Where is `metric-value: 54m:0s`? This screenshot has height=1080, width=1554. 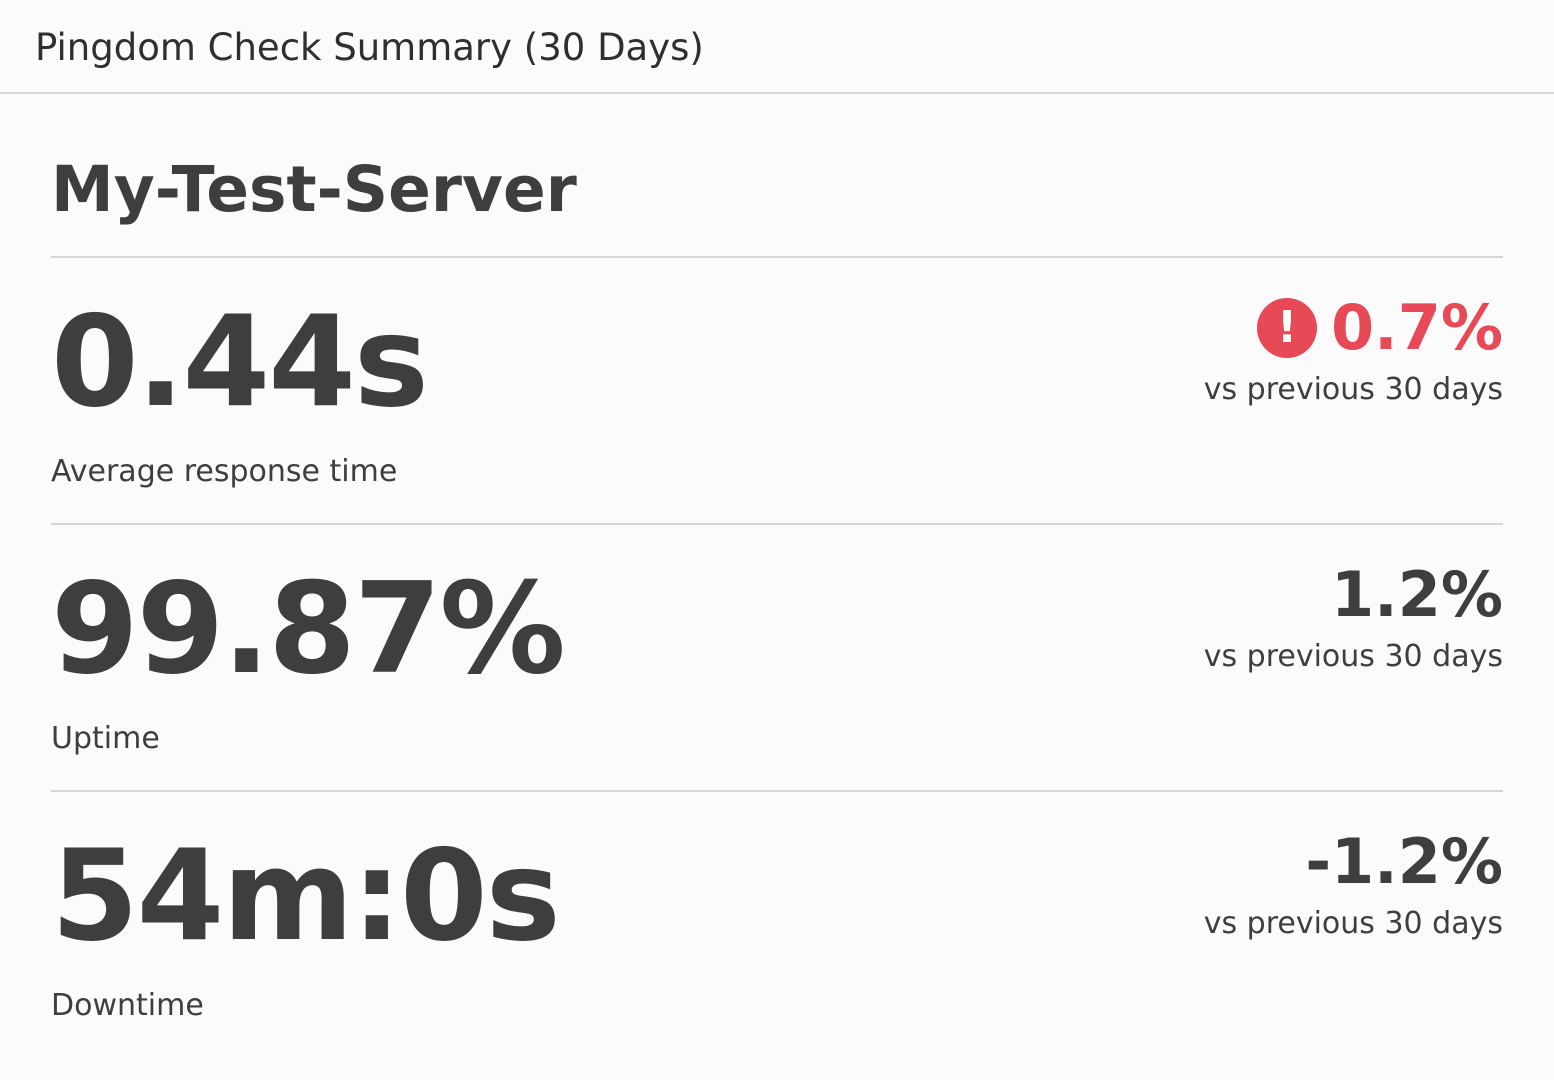
metric-value: 54m:0s is located at coordinates (306, 895).